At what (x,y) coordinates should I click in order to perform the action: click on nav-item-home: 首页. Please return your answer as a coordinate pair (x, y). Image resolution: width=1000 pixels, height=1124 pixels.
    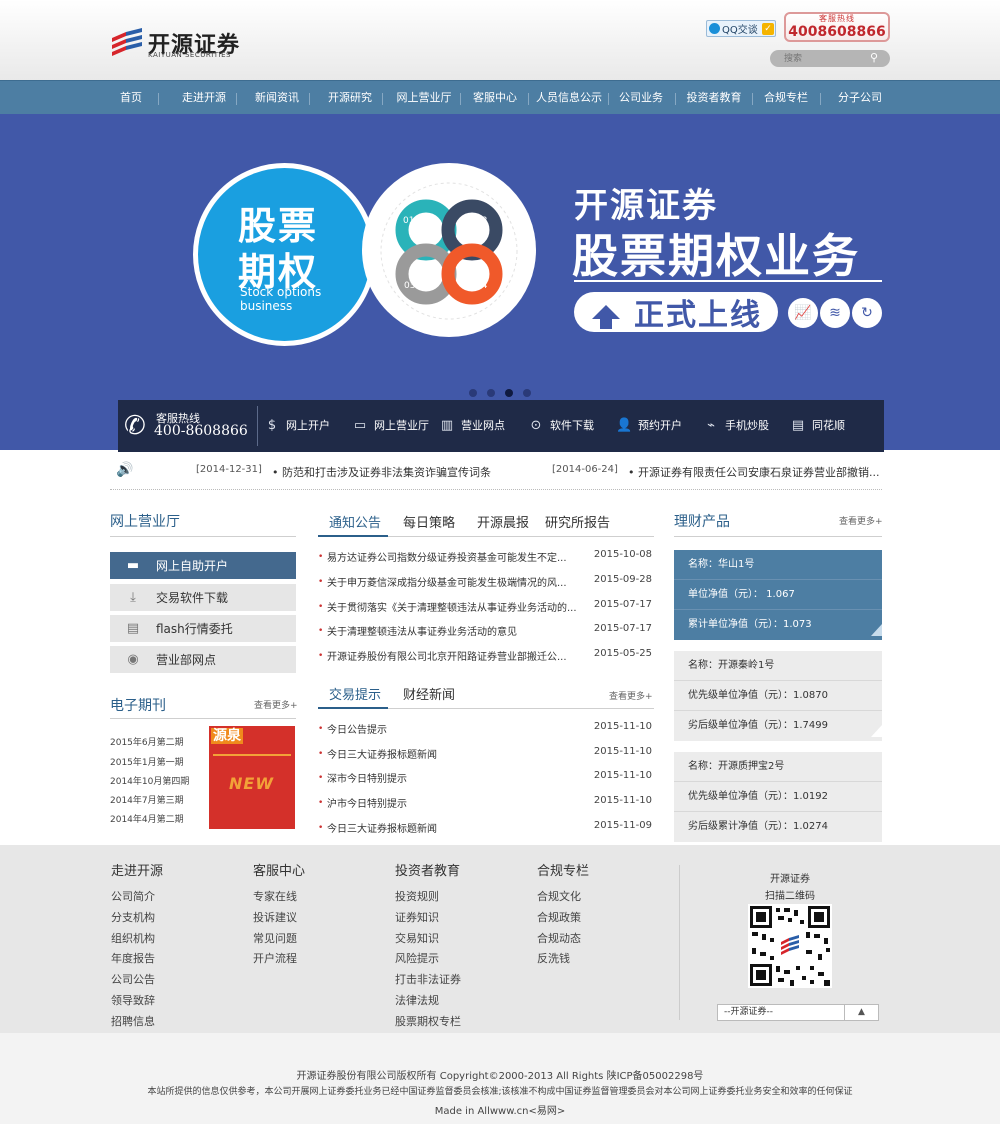
    Looking at the image, I should click on (131, 98).